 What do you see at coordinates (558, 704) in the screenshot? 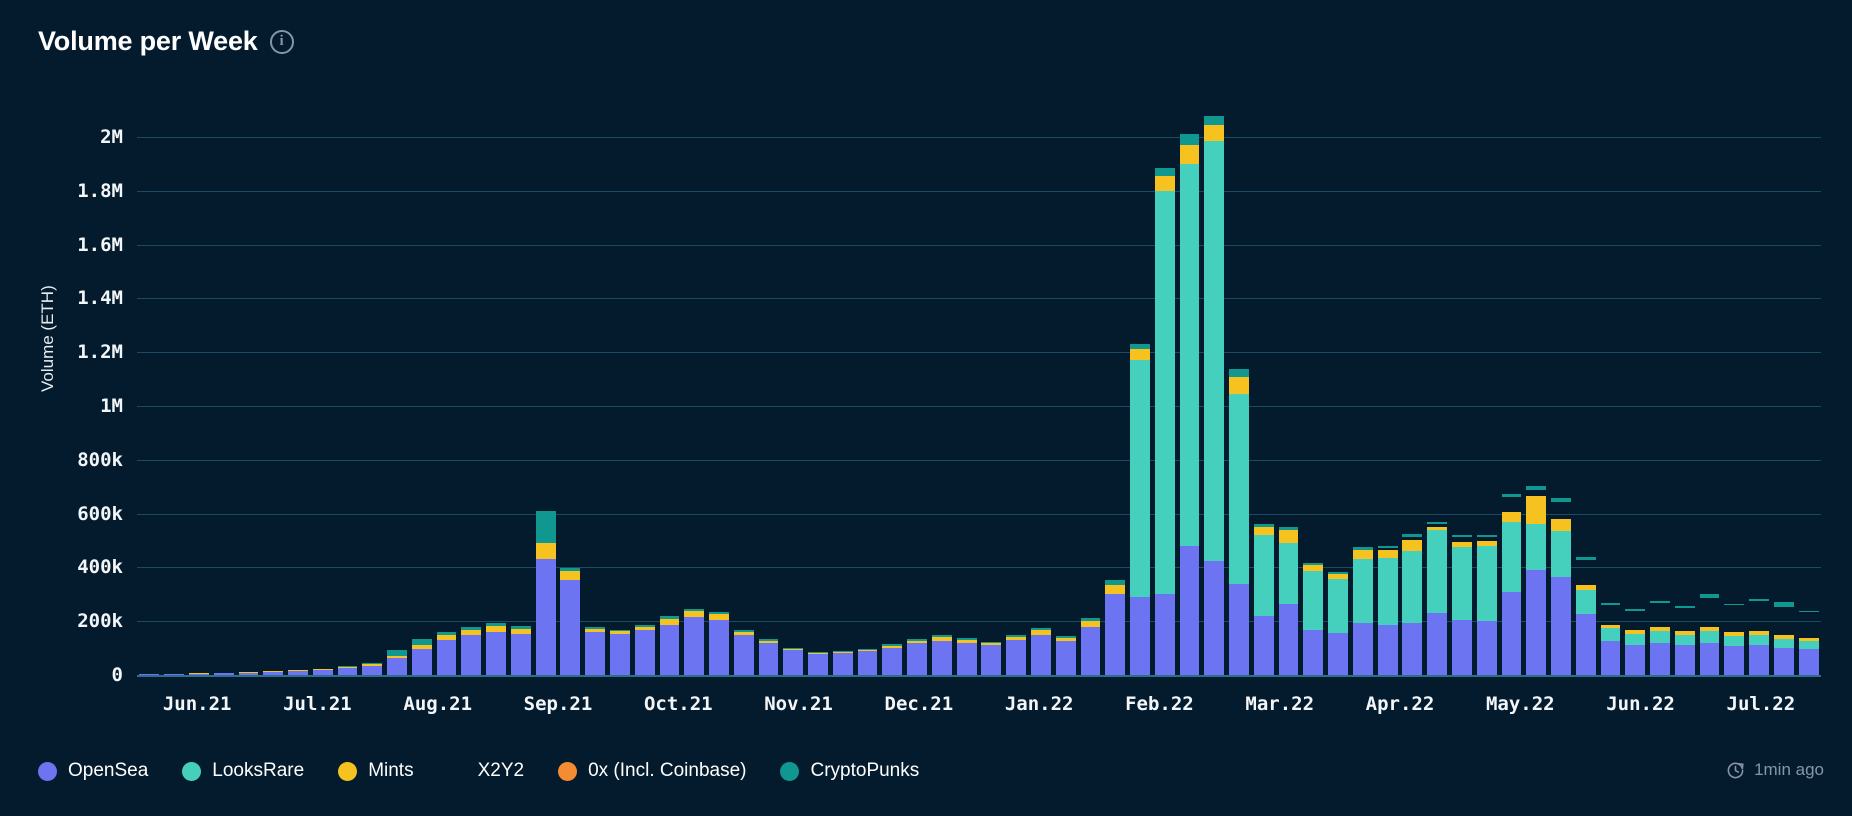
I see `x-axis-tick-label: Sep.21` at bounding box center [558, 704].